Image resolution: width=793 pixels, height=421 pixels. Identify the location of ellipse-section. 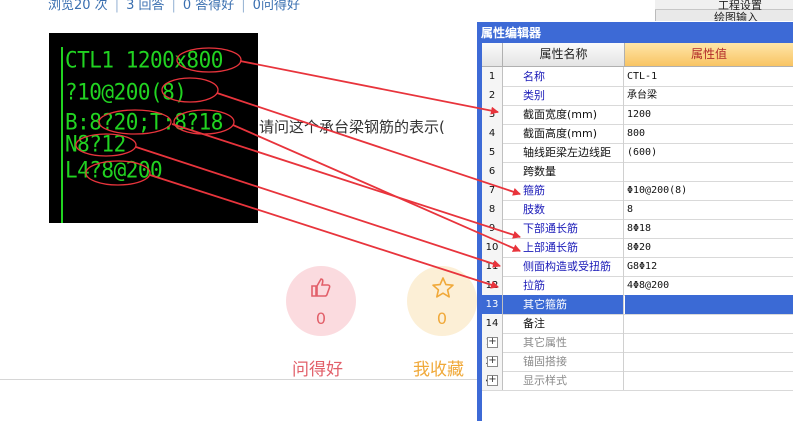
(209, 60).